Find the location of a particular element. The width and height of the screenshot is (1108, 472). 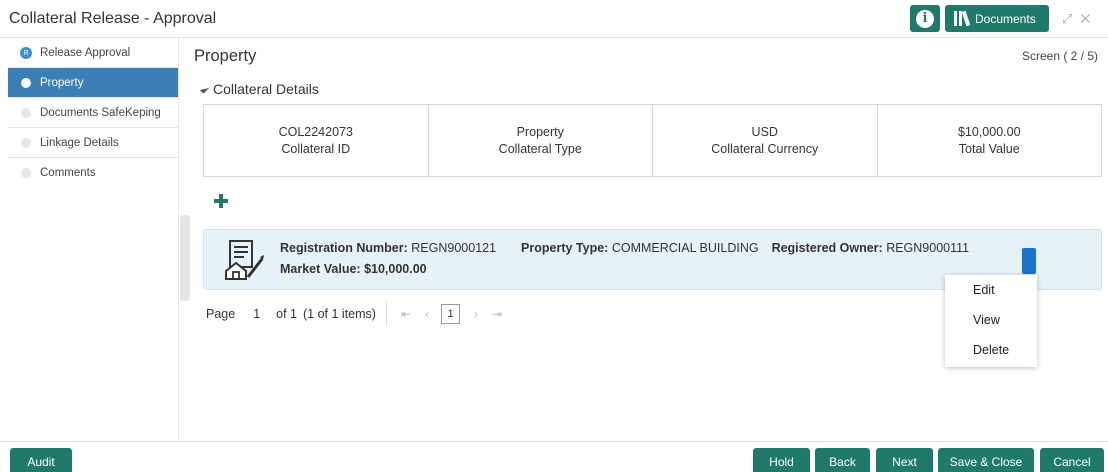

footer-bar: Audit Hold Back Next Save & Close Cancel is located at coordinates (554, 456).